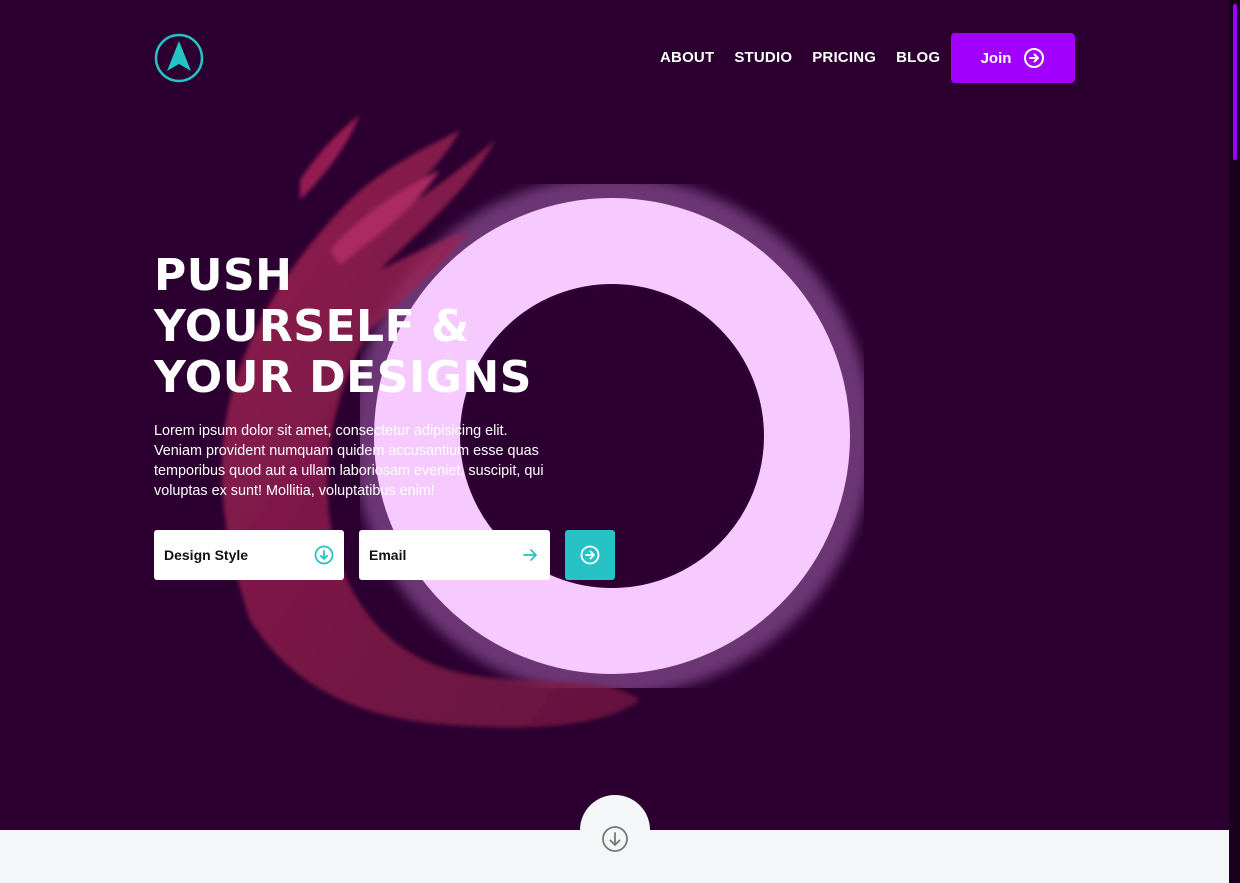  Describe the element at coordinates (687, 58) in the screenshot. I see `nav-item-about: ABOUT` at that location.